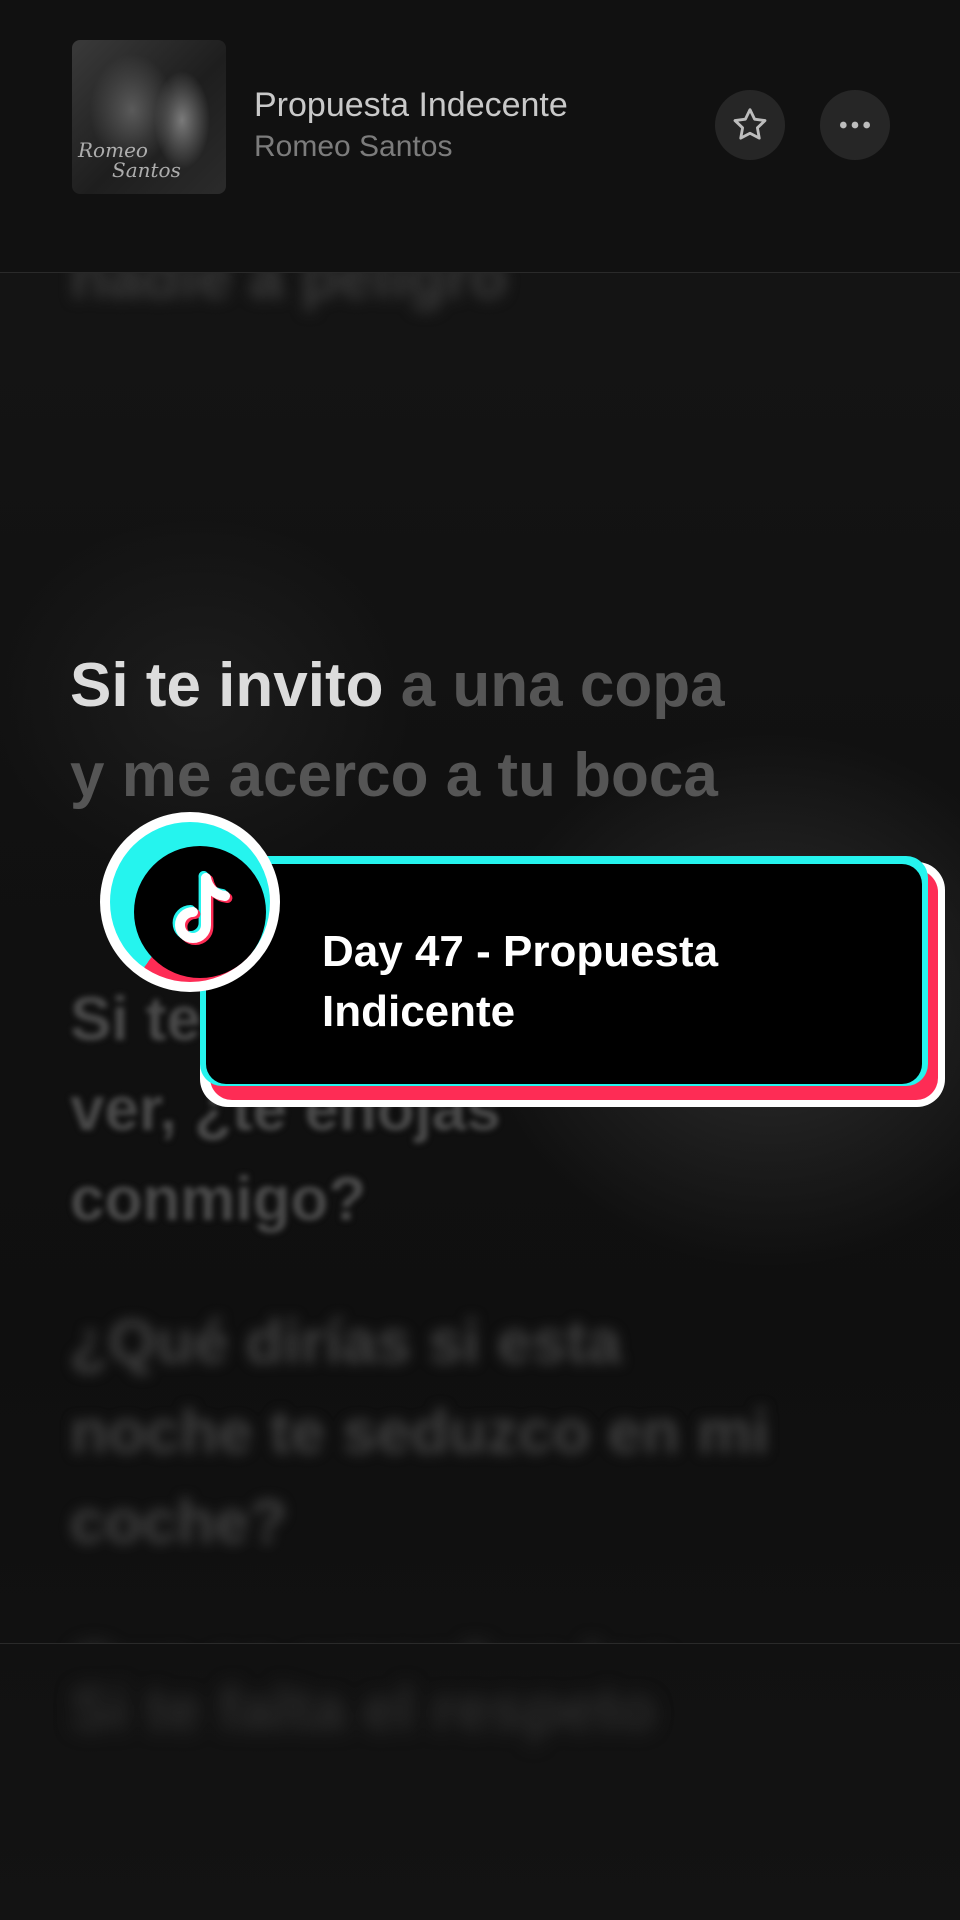 Image resolution: width=960 pixels, height=1920 pixels. Describe the element at coordinates (149, 117) in the screenshot. I see `album-art: Romeo Santos` at that location.